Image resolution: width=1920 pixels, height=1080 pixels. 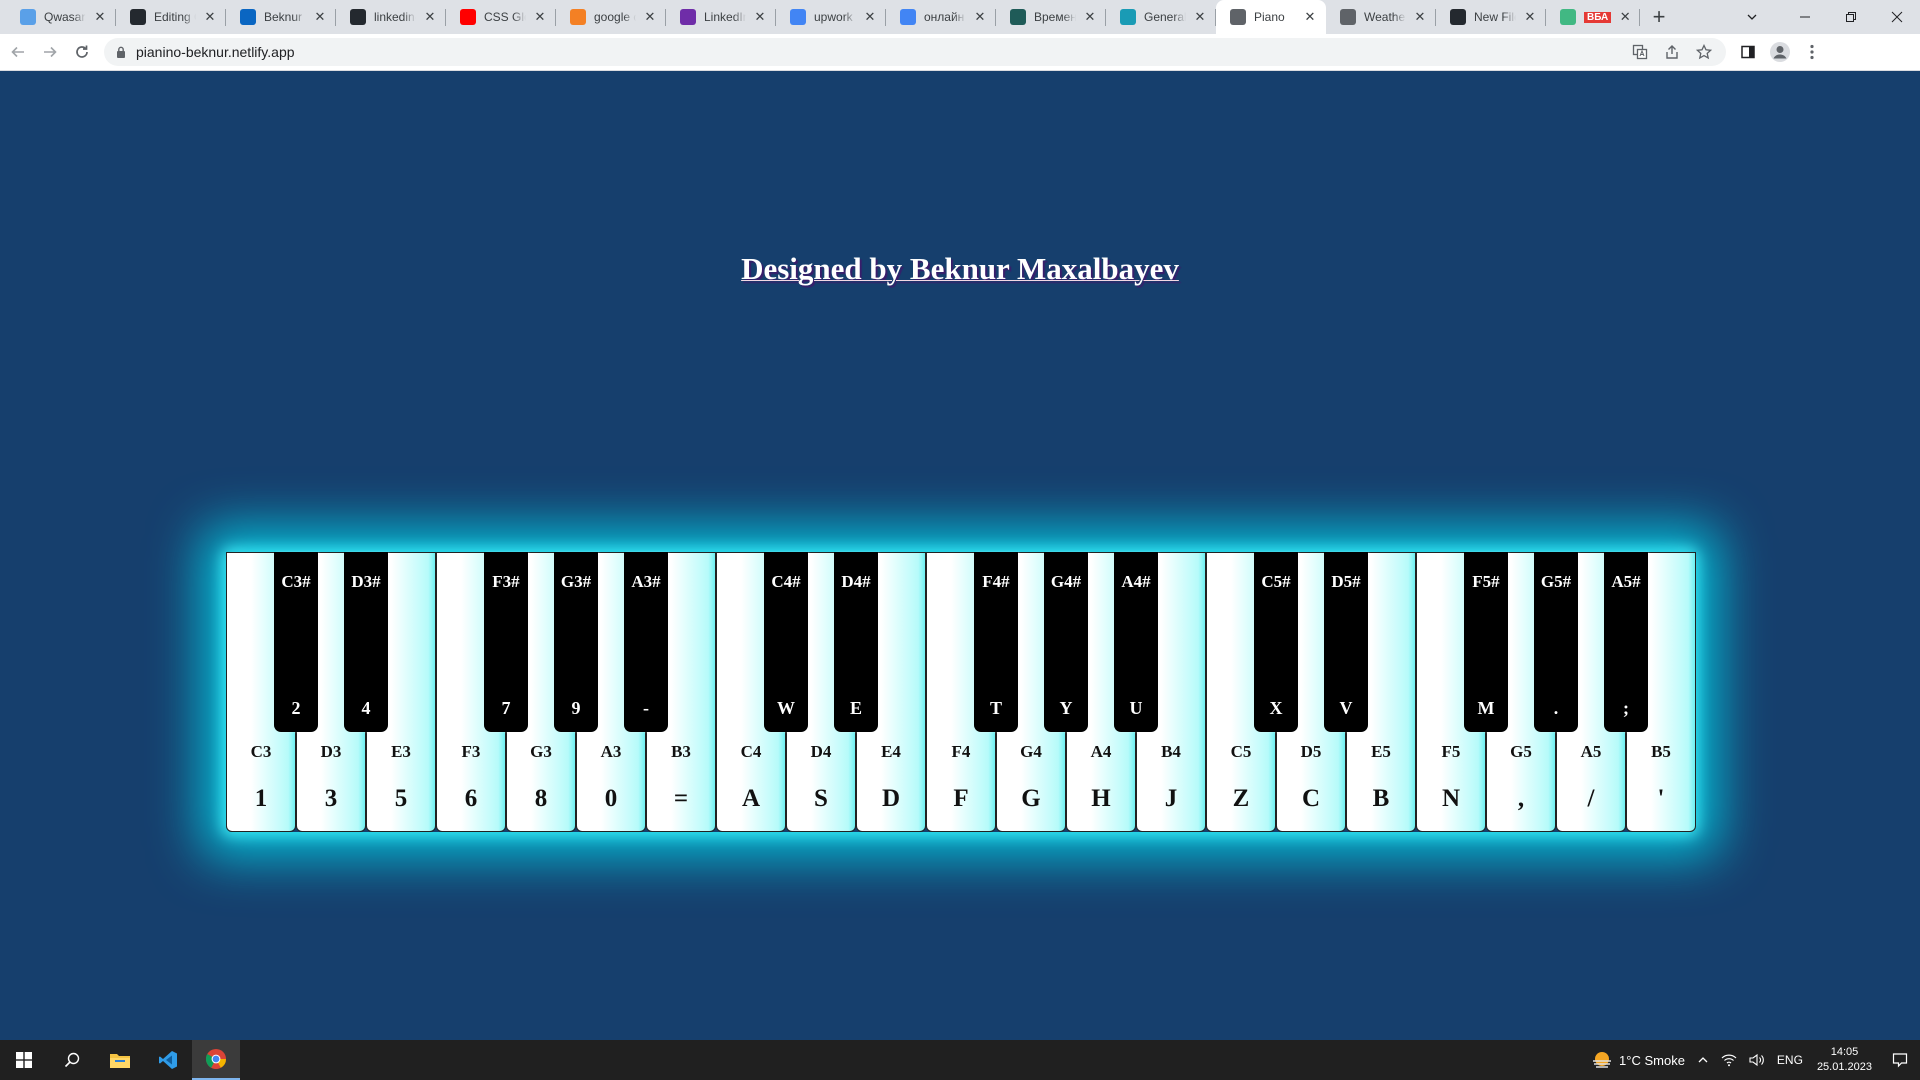 What do you see at coordinates (1640, 52) in the screenshot?
I see `translate-icon` at bounding box center [1640, 52].